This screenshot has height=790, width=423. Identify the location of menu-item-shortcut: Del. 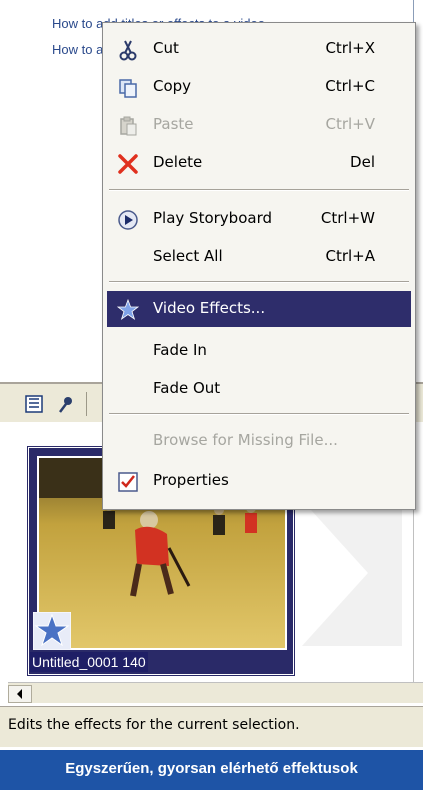
(362, 162).